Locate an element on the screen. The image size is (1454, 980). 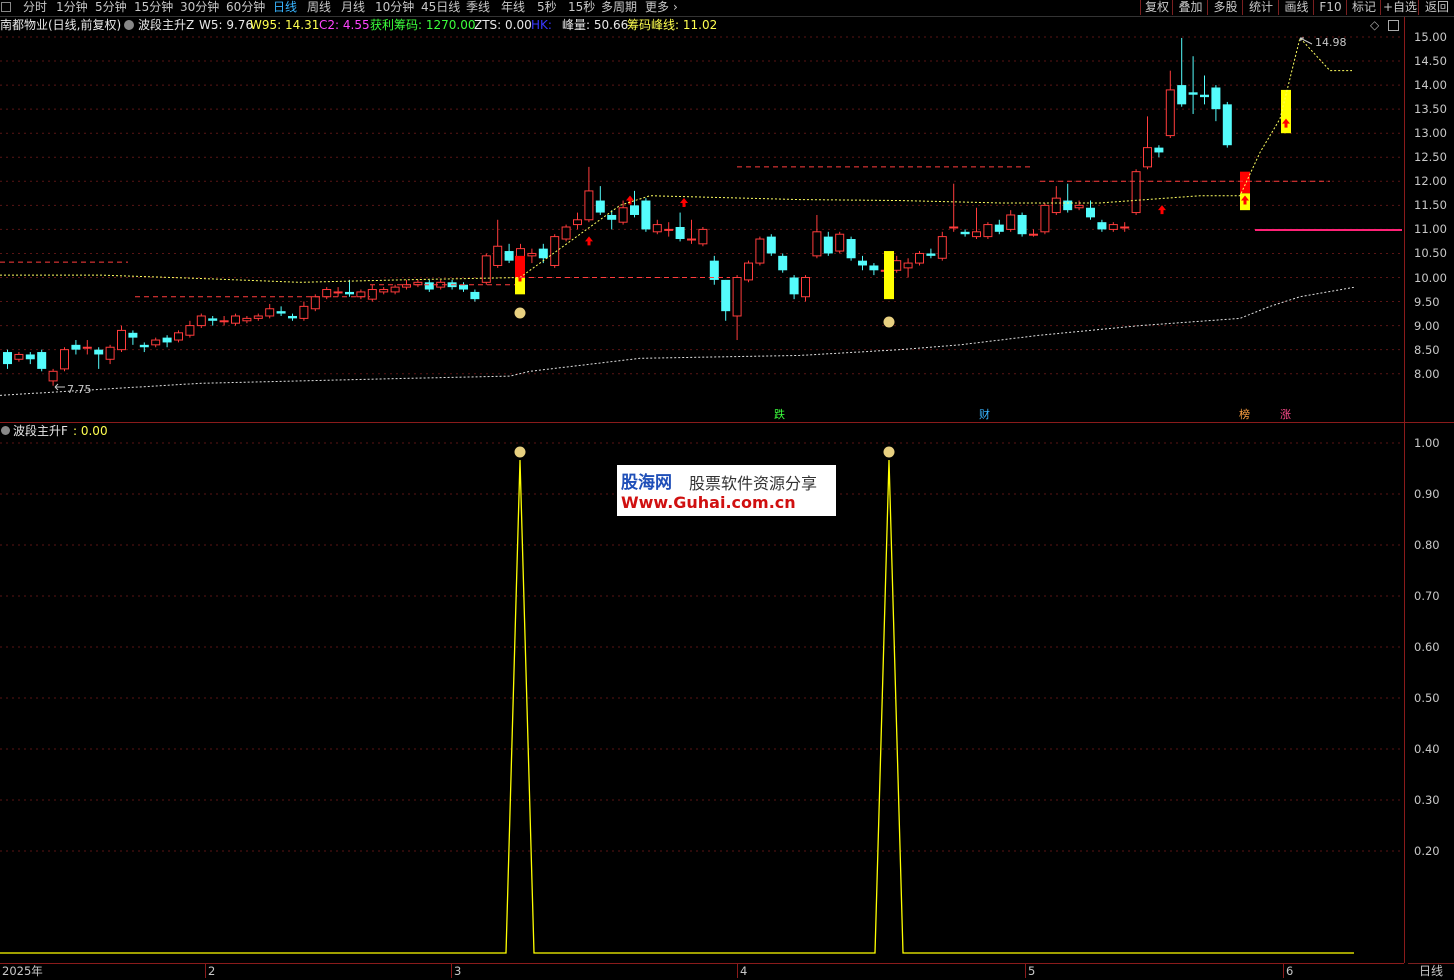
event-fall: 跌 is located at coordinates (779, 414).